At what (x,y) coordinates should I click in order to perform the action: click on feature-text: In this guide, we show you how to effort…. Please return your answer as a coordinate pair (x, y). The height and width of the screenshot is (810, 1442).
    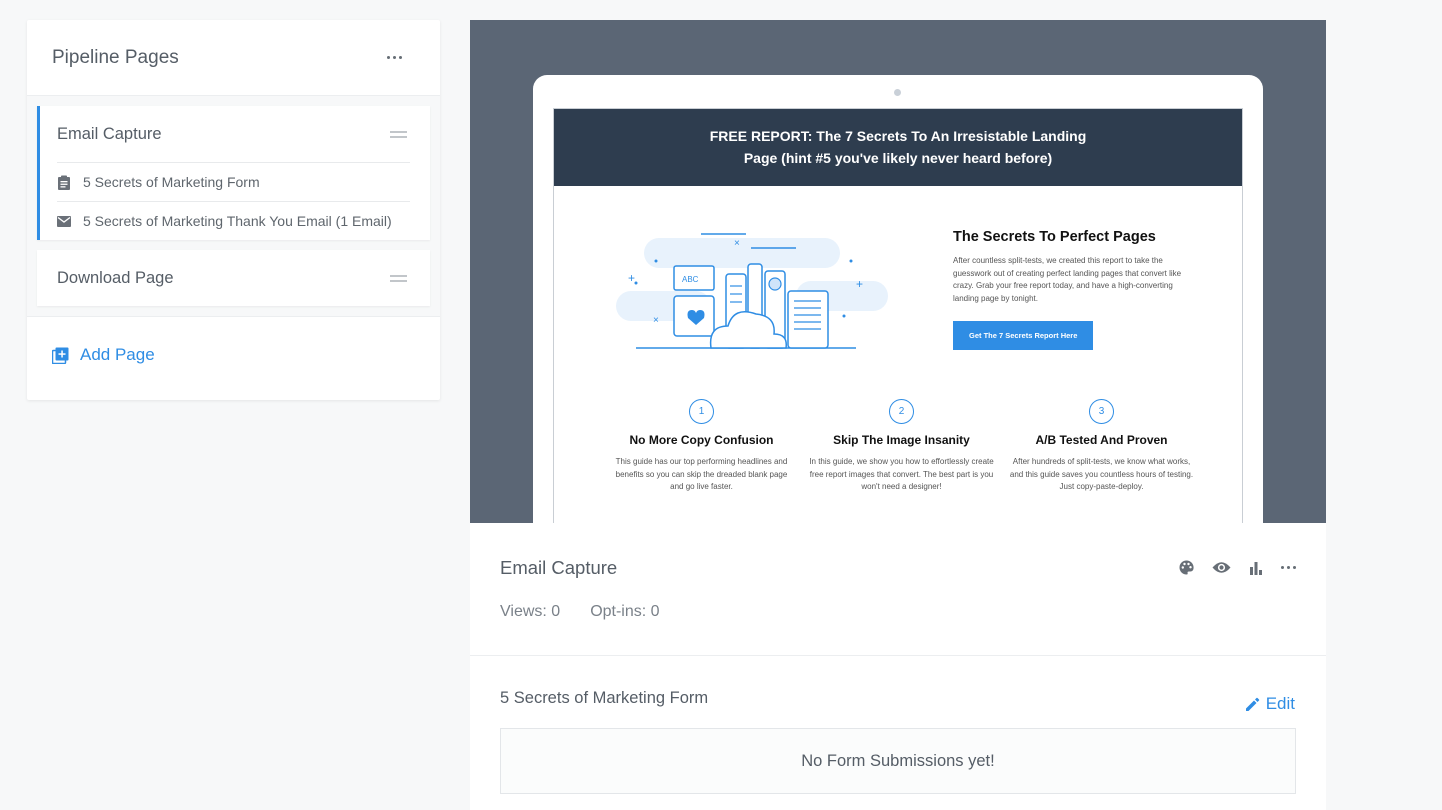
    Looking at the image, I should click on (901, 474).